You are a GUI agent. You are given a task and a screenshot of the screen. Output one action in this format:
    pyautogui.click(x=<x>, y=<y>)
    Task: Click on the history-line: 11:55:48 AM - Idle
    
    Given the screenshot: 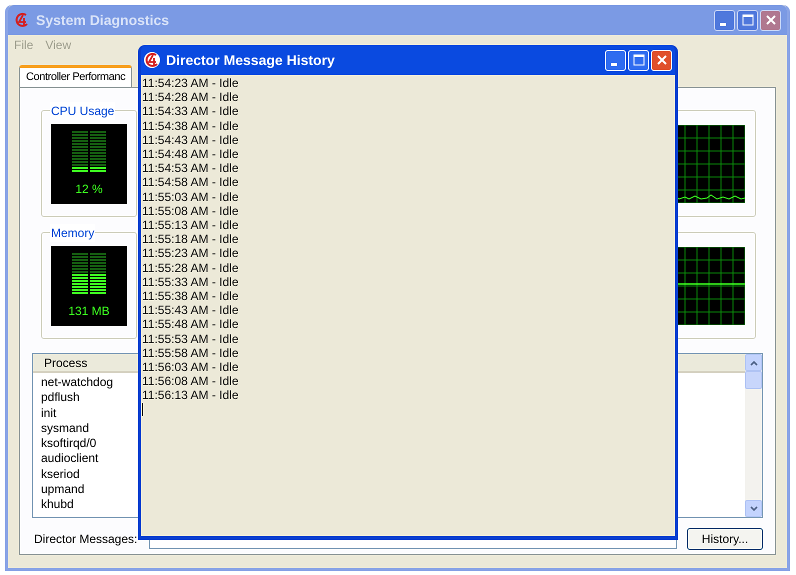 What is the action you would take?
    pyautogui.click(x=191, y=324)
    